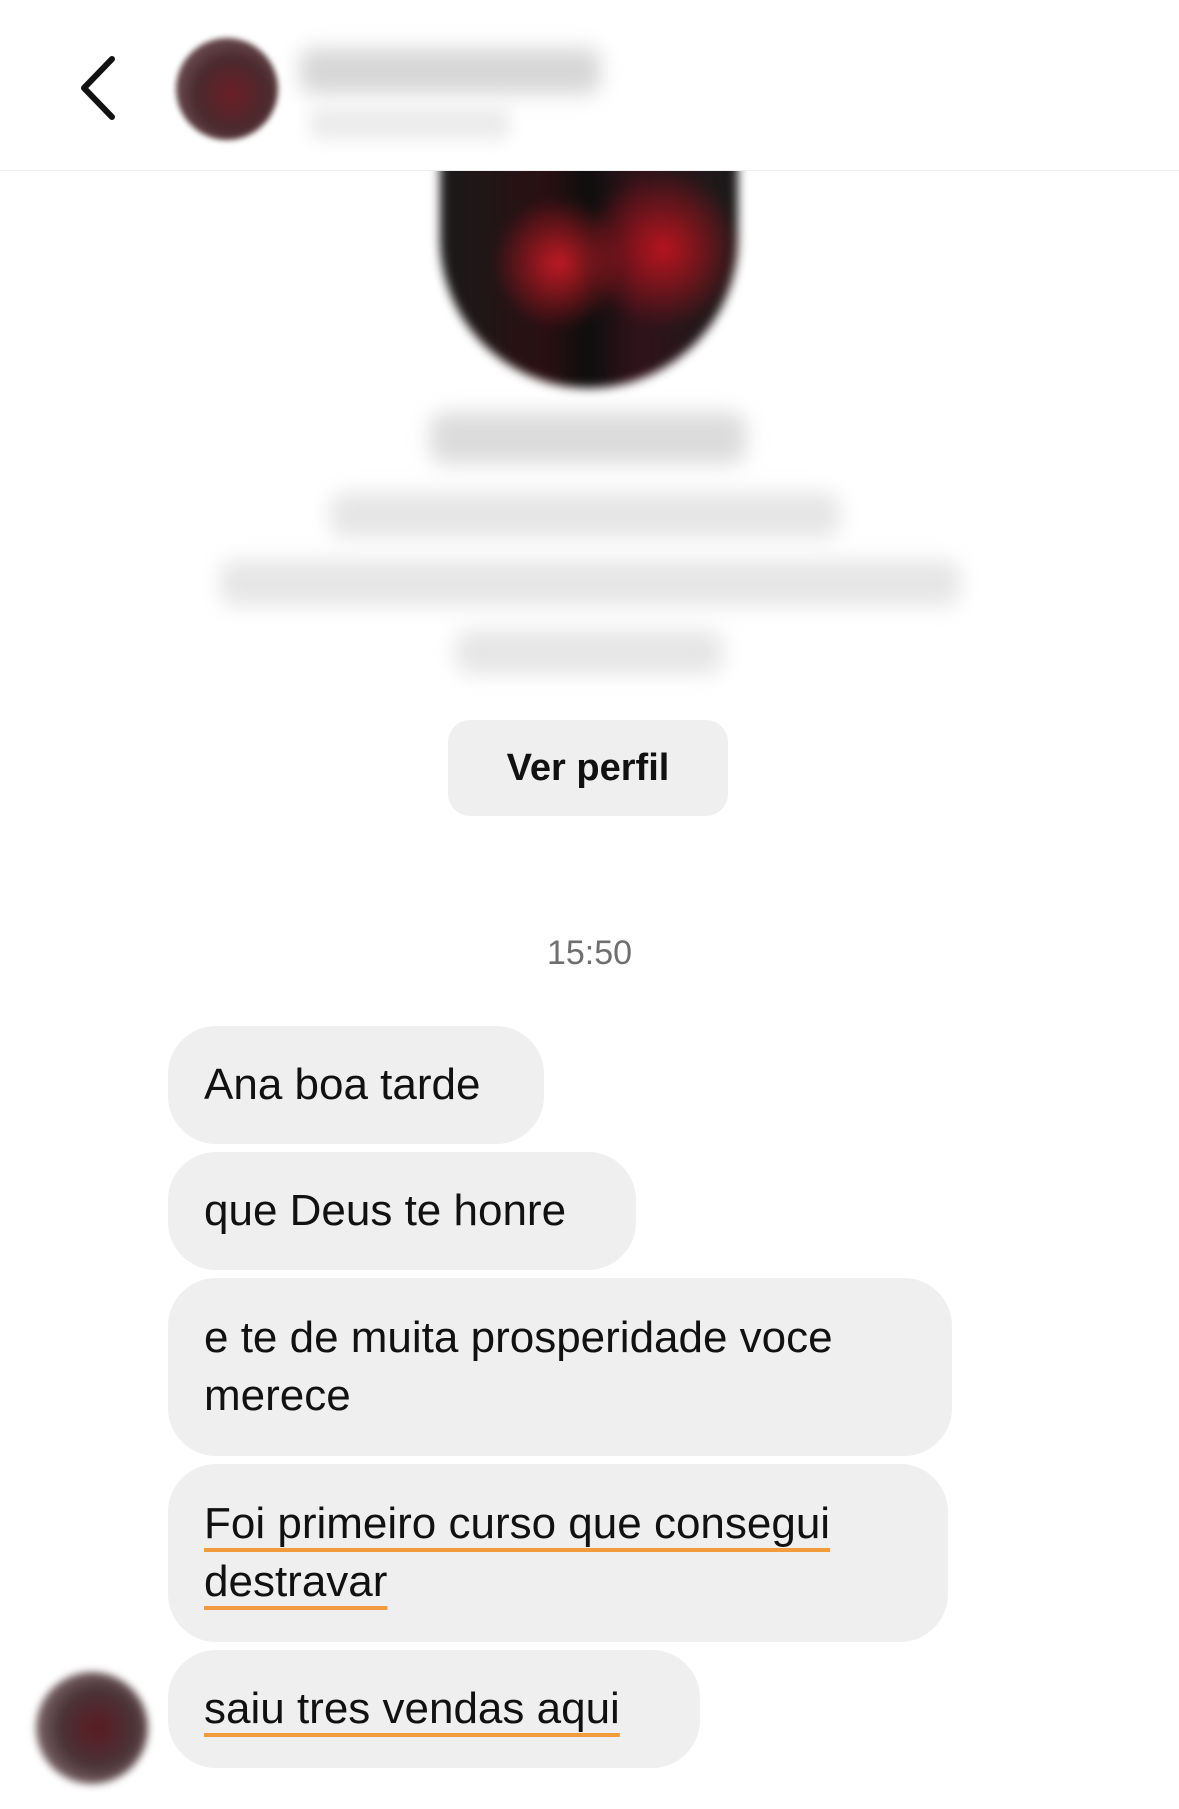  What do you see at coordinates (450, 71) in the screenshot?
I see `contact-name` at bounding box center [450, 71].